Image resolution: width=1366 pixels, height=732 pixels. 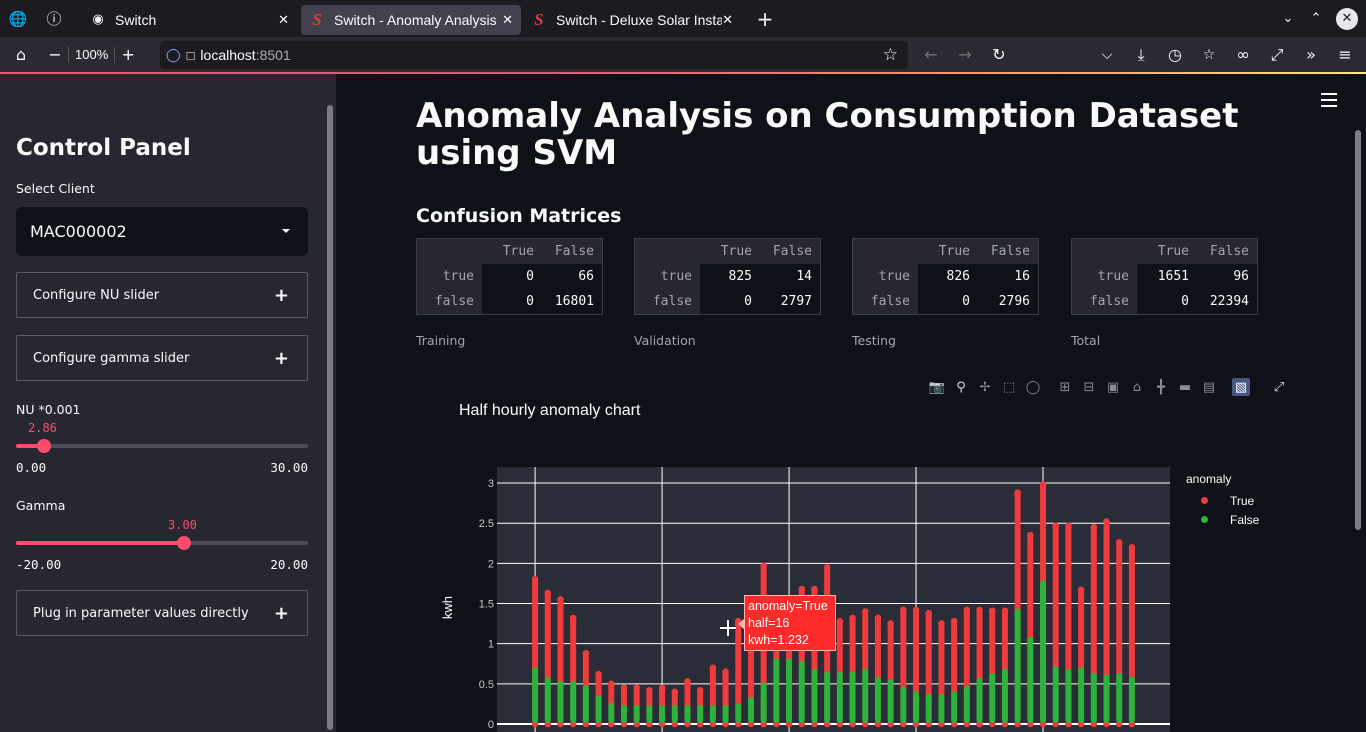 I want to click on camera-icon: 📷, so click(x=937, y=387).